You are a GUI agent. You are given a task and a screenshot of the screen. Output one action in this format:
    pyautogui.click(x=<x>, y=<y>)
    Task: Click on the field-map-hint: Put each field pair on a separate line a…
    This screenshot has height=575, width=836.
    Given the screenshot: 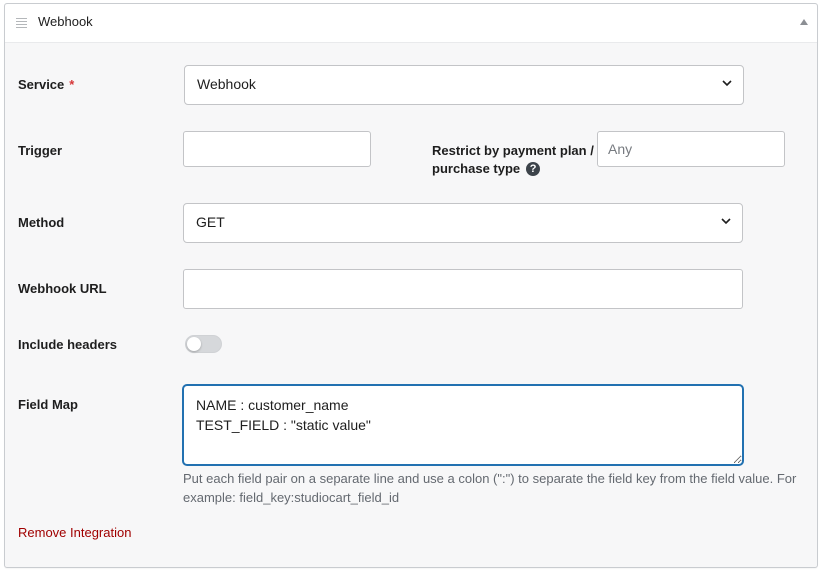 What is the action you would take?
    pyautogui.click(x=490, y=488)
    